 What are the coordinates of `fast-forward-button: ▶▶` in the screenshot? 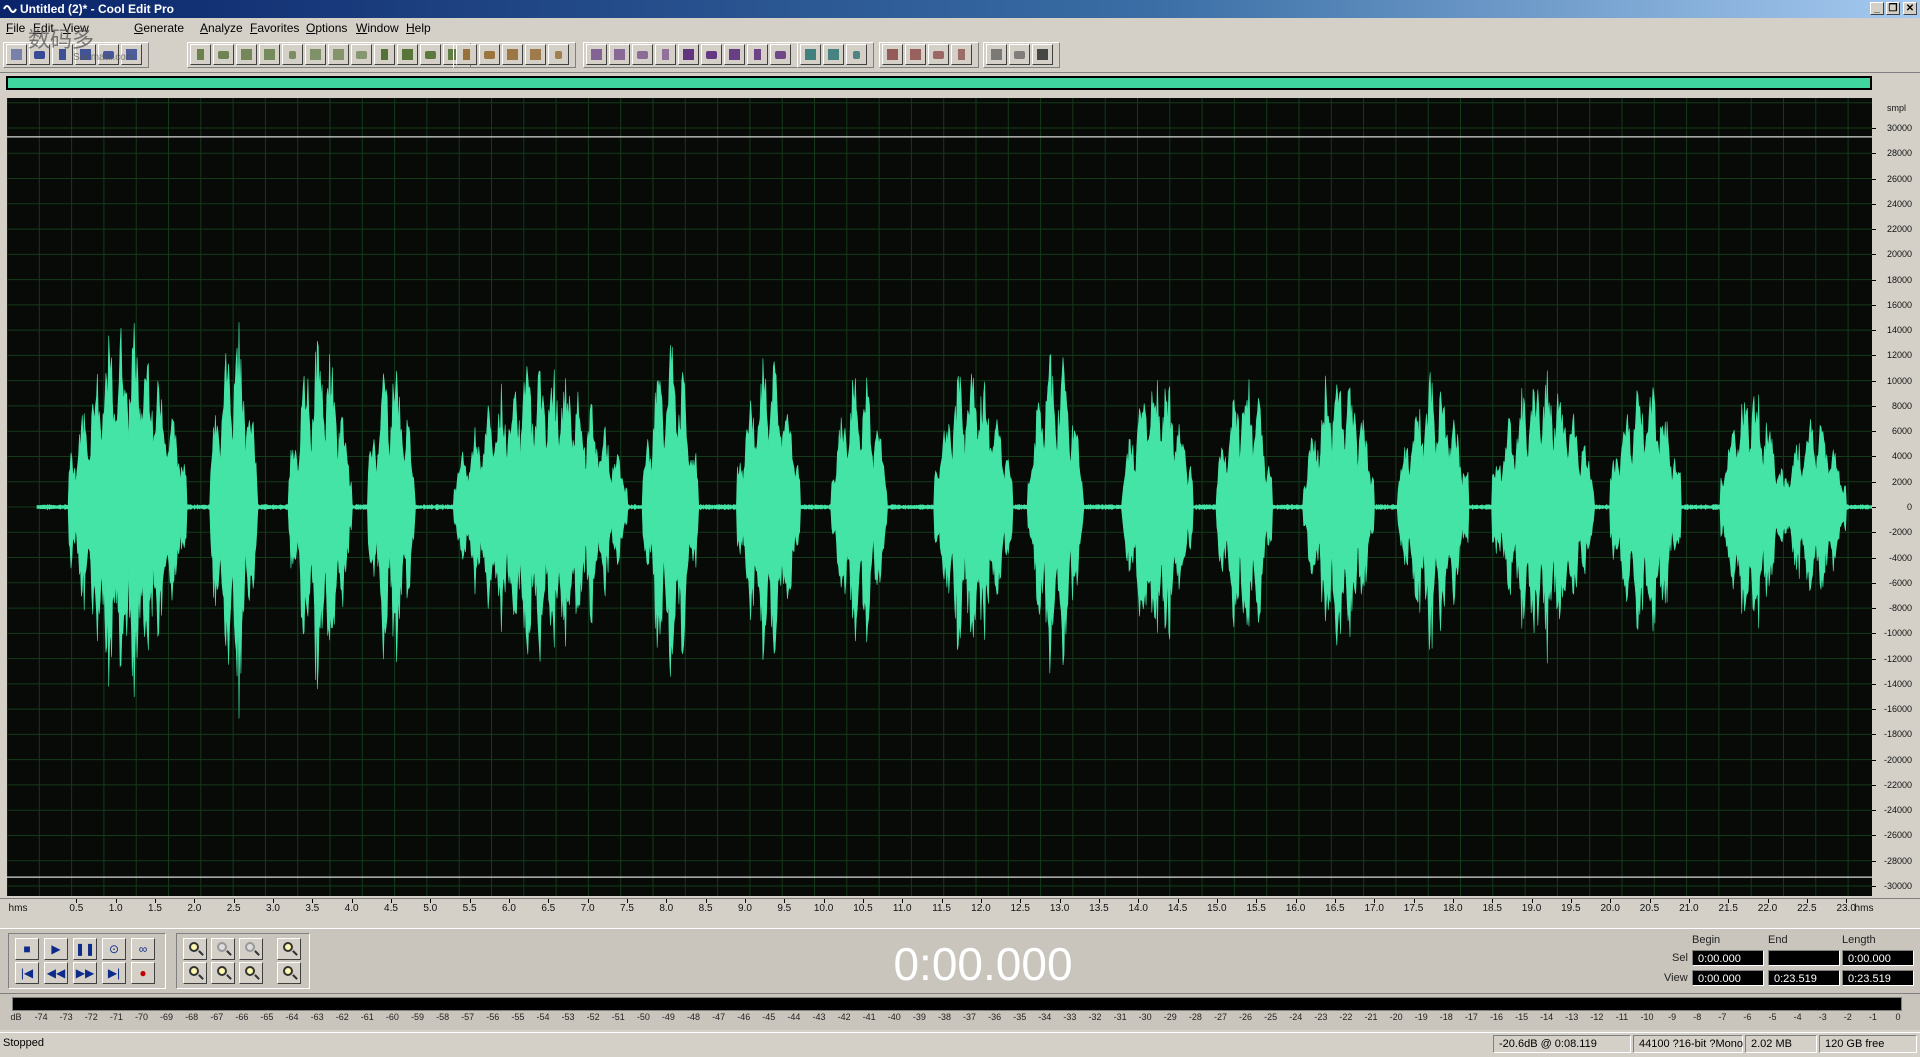 It's located at (85, 973).